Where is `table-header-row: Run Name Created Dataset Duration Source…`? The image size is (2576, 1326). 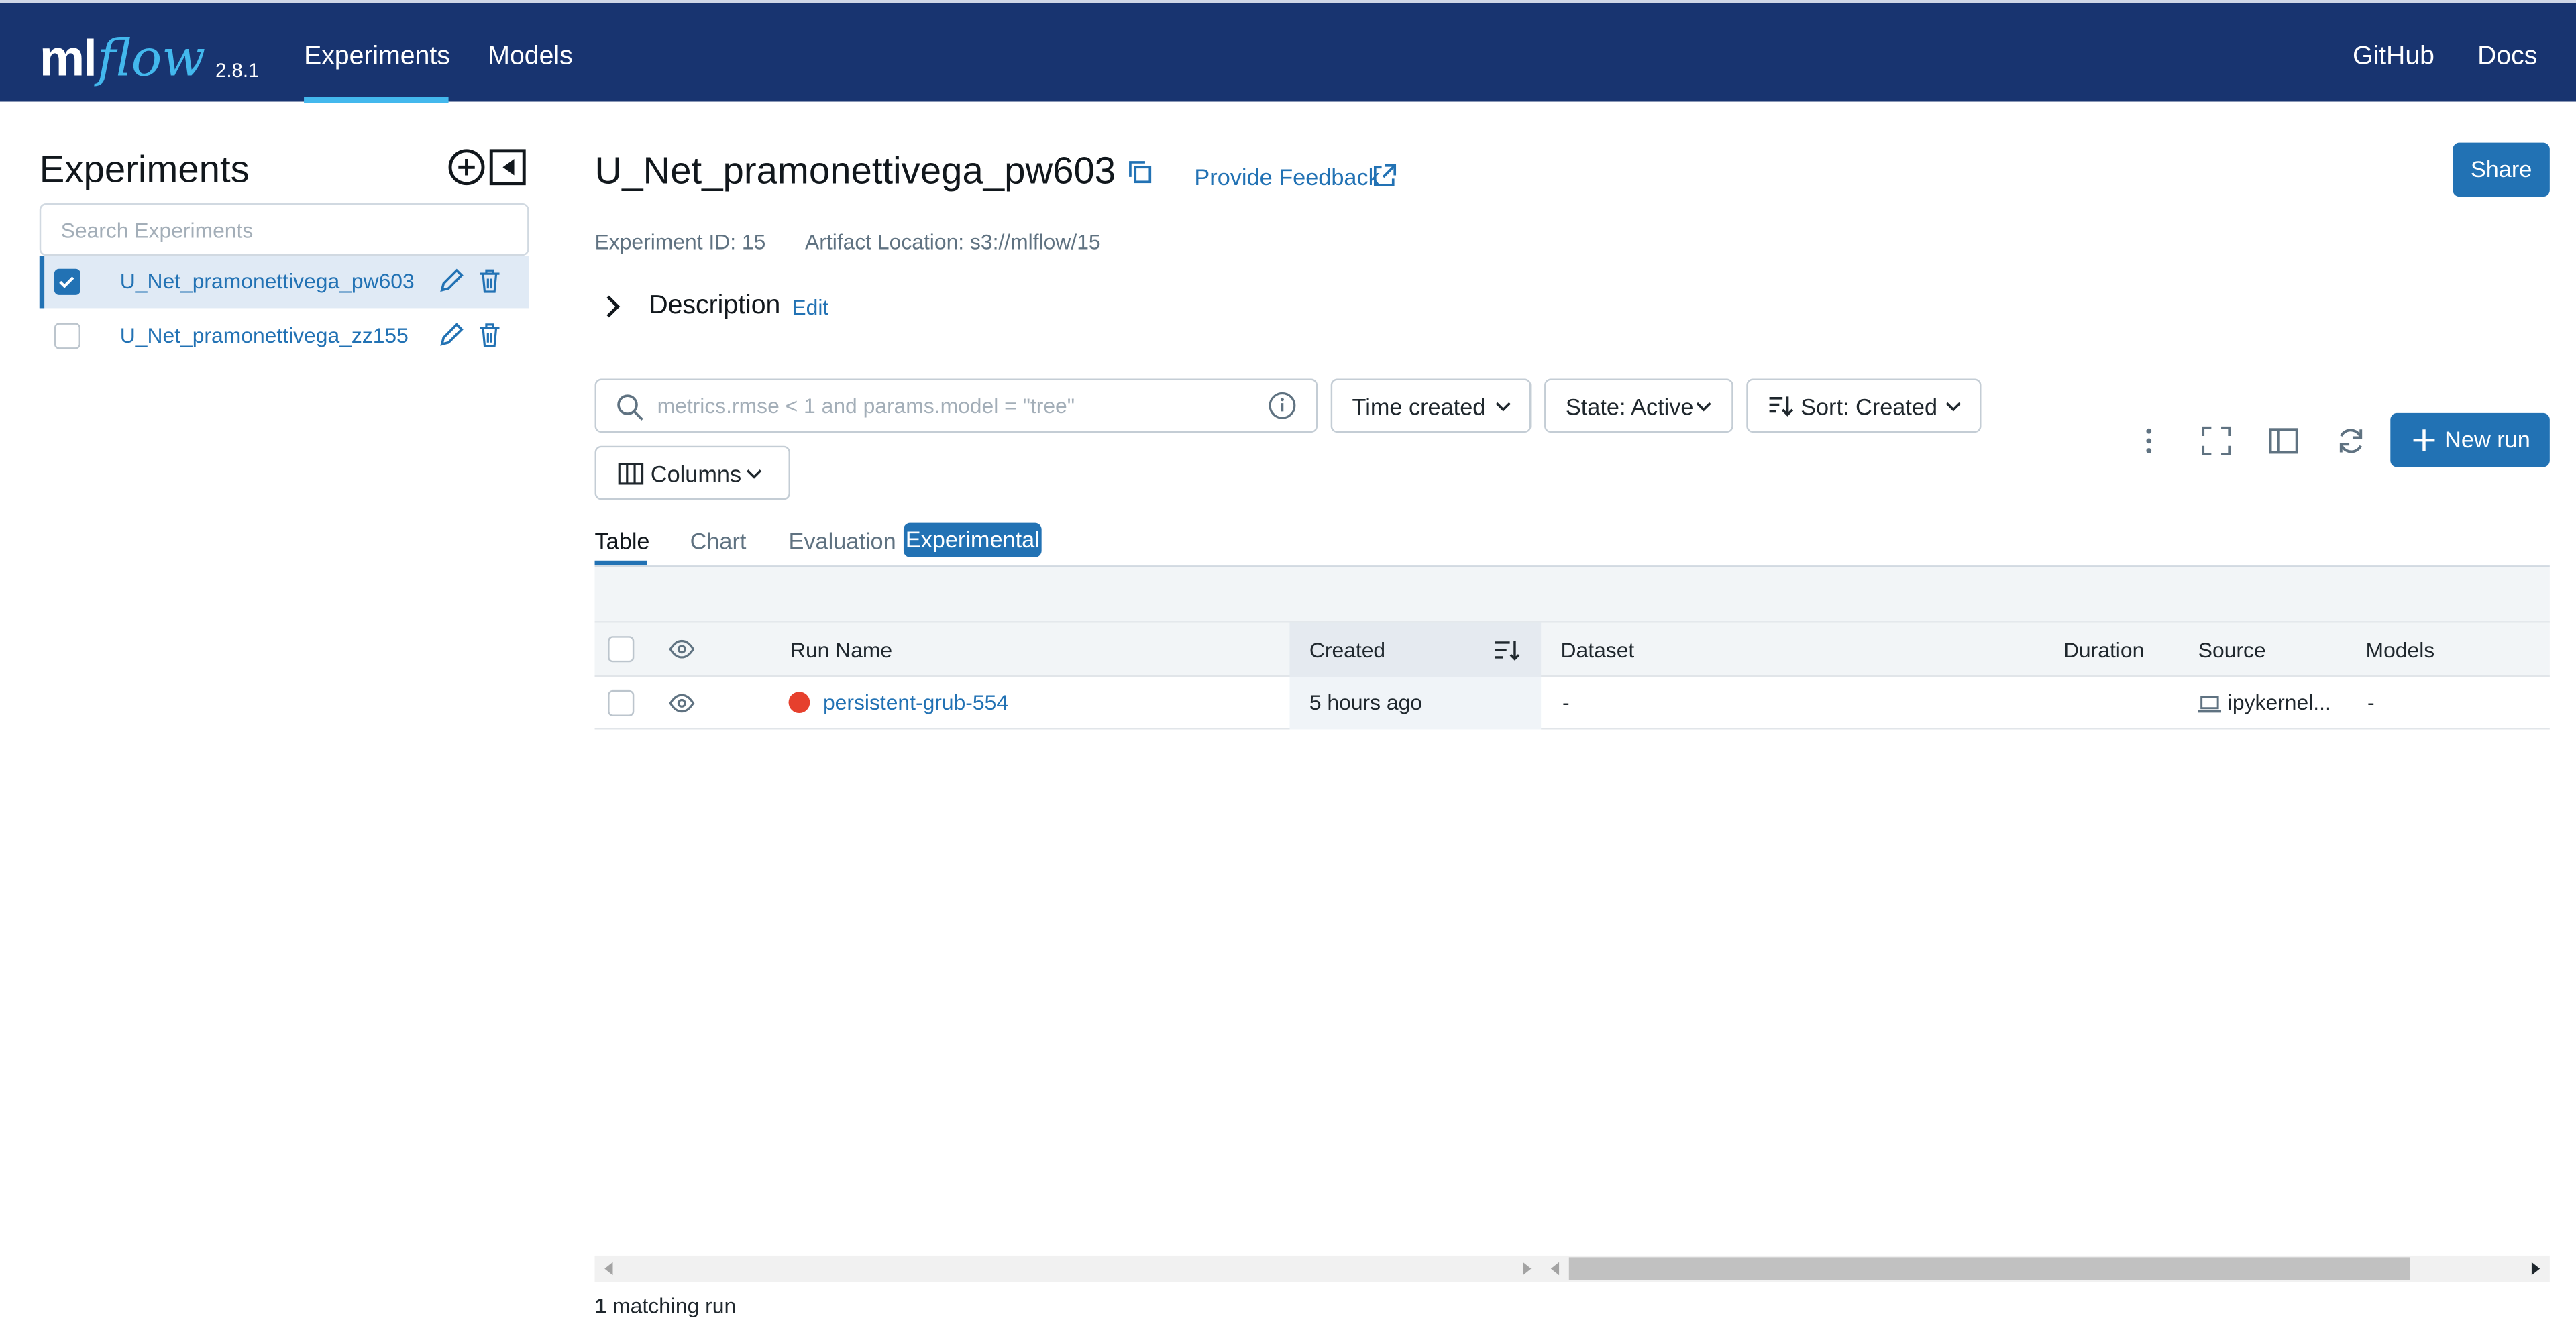
table-header-row: Run Name Created Dataset Duration Source… is located at coordinates (1572, 649).